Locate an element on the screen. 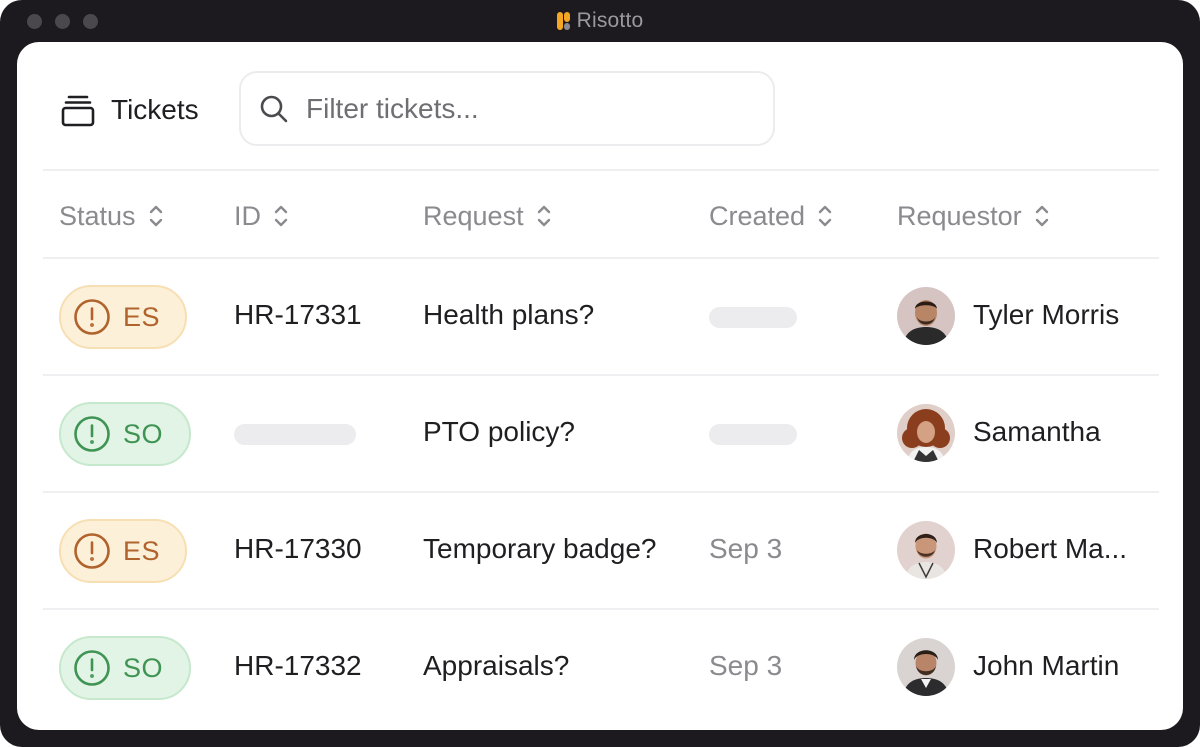 The width and height of the screenshot is (1200, 747). ticket-request: Temporary badge? is located at coordinates (540, 548).